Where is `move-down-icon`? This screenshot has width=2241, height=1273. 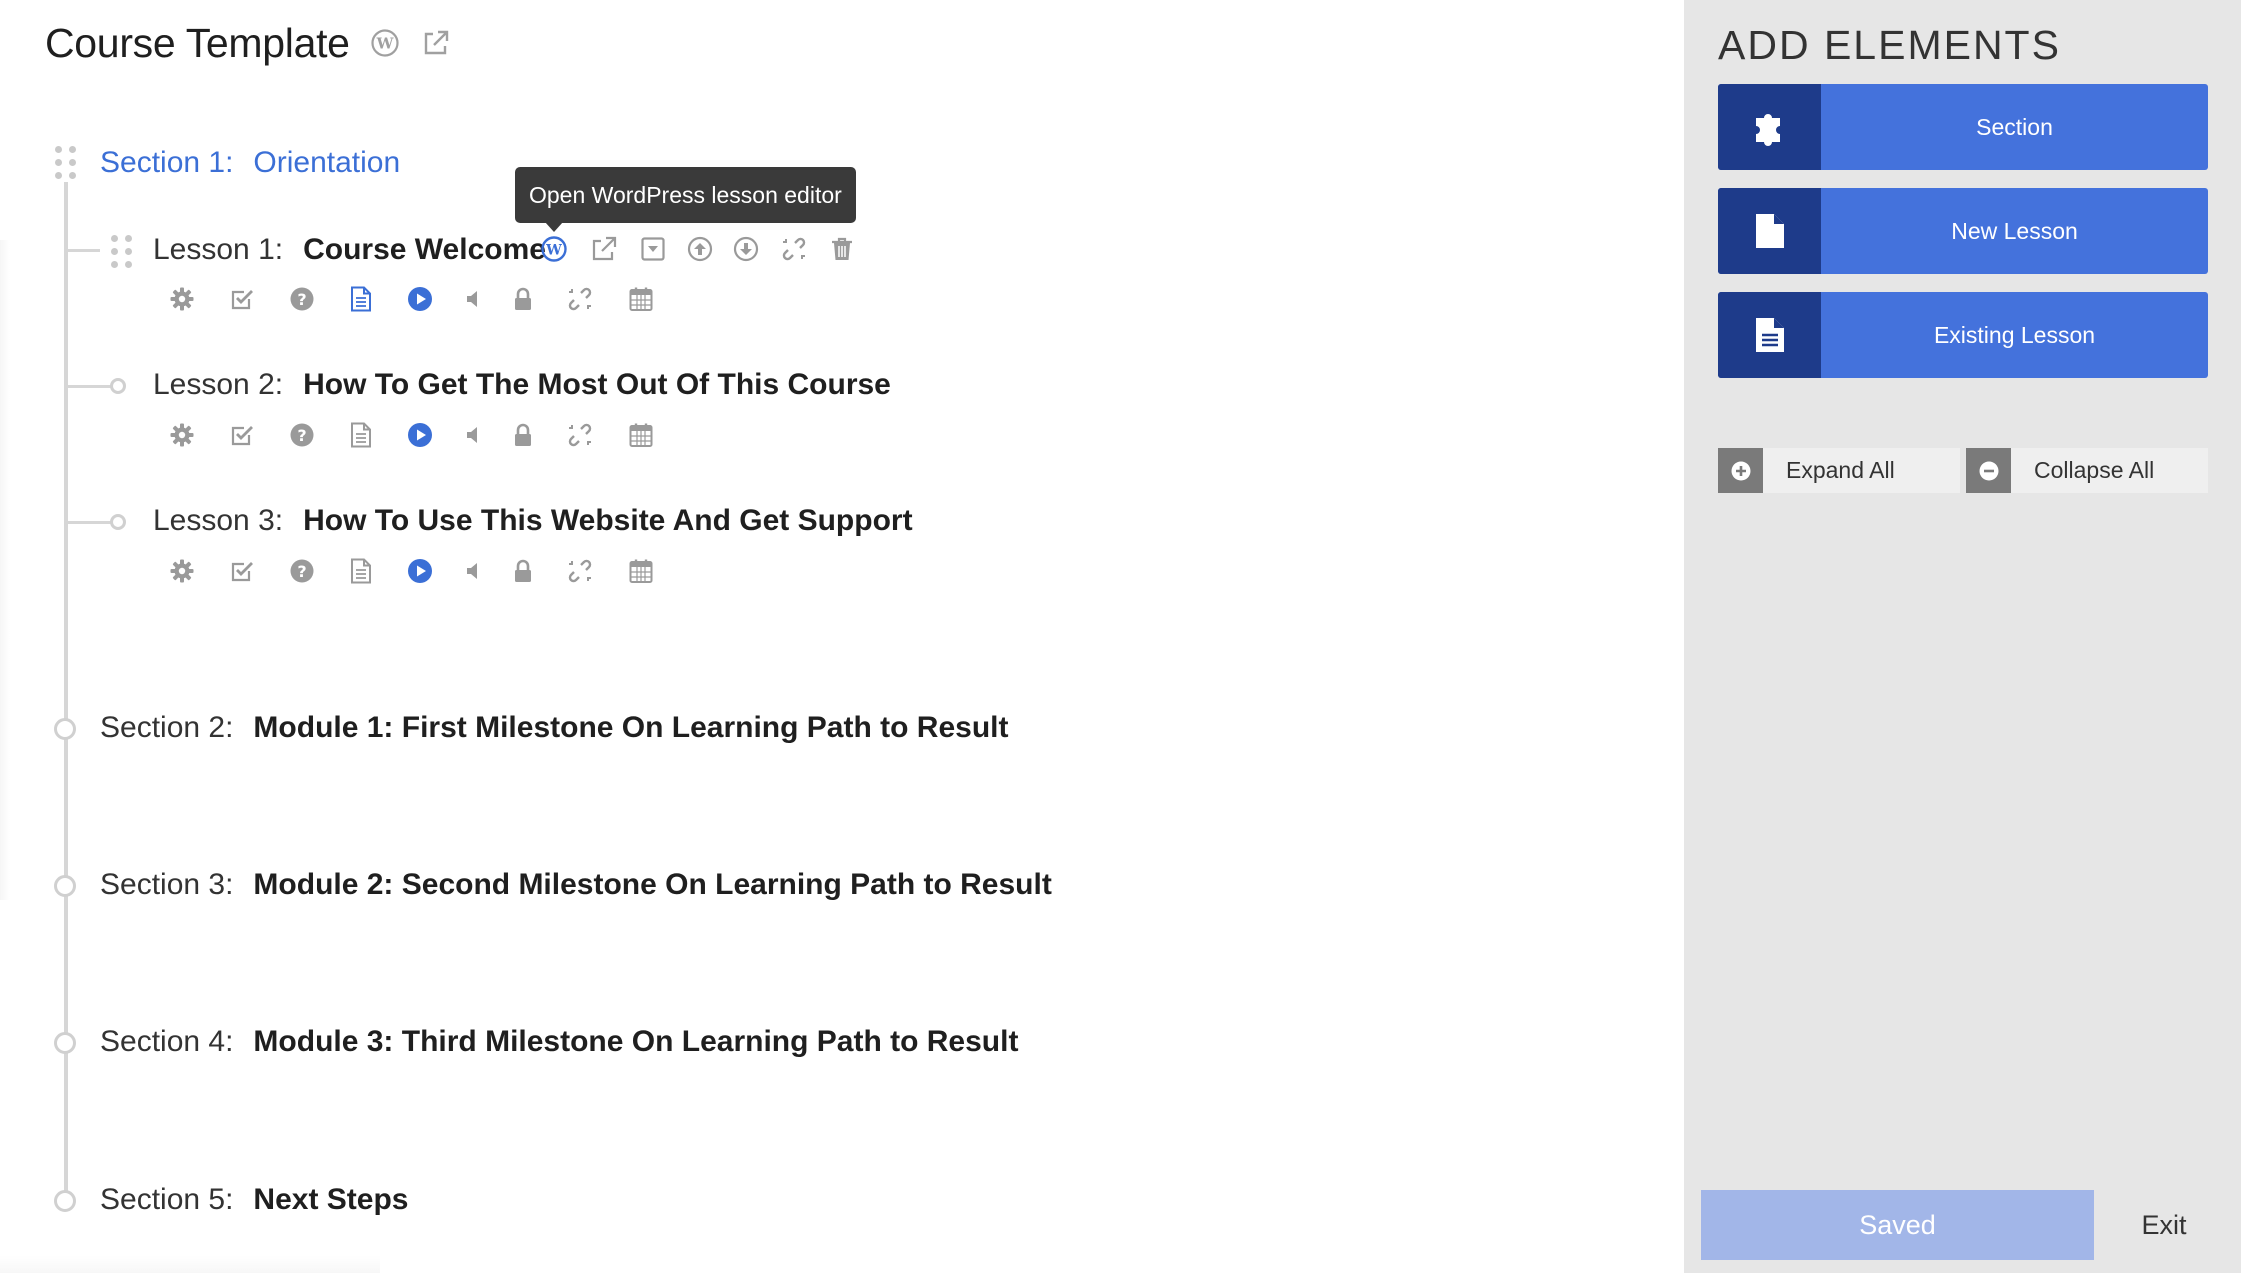
move-down-icon is located at coordinates (746, 249).